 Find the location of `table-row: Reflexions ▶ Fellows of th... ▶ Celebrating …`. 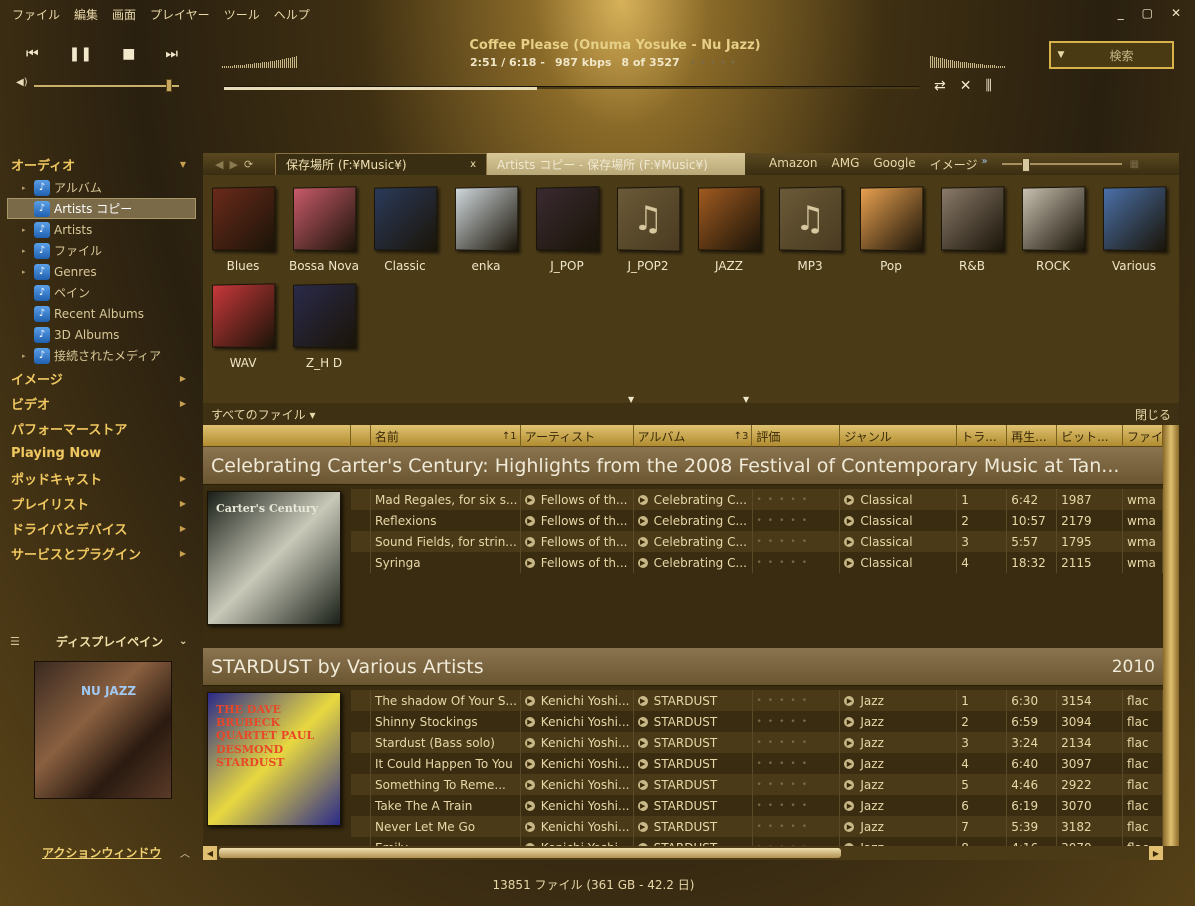

table-row: Reflexions ▶ Fellows of th... ▶ Celebrating … is located at coordinates (757, 520).